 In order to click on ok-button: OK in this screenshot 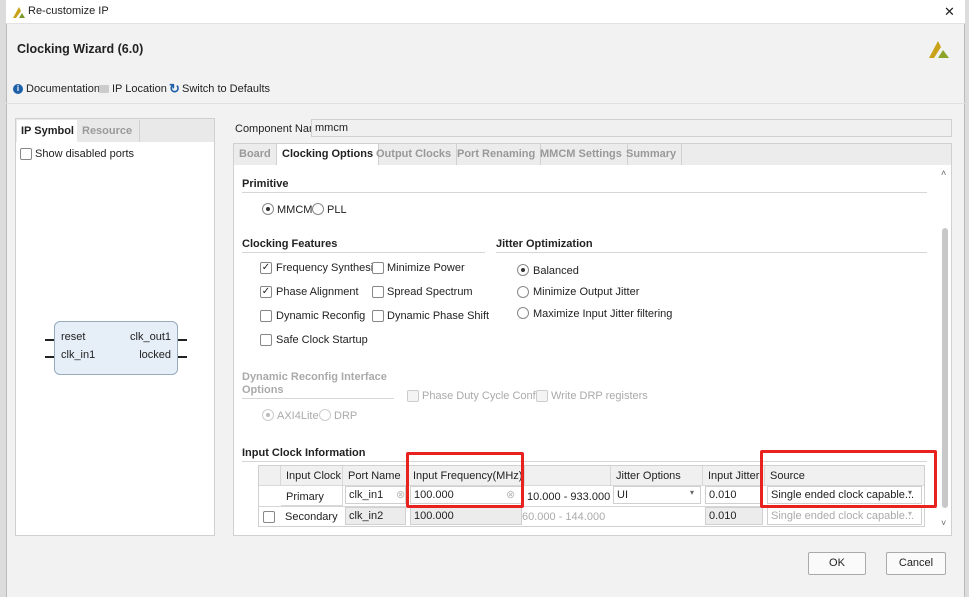, I will do `click(837, 563)`.